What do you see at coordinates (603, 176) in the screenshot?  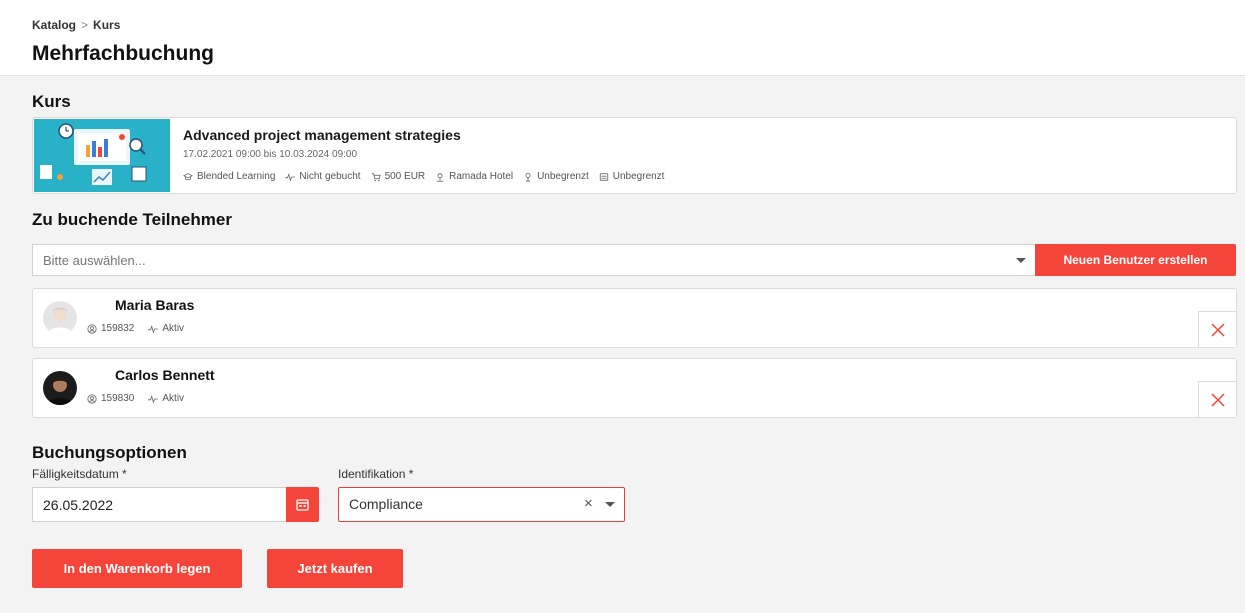 I see `group-icon` at bounding box center [603, 176].